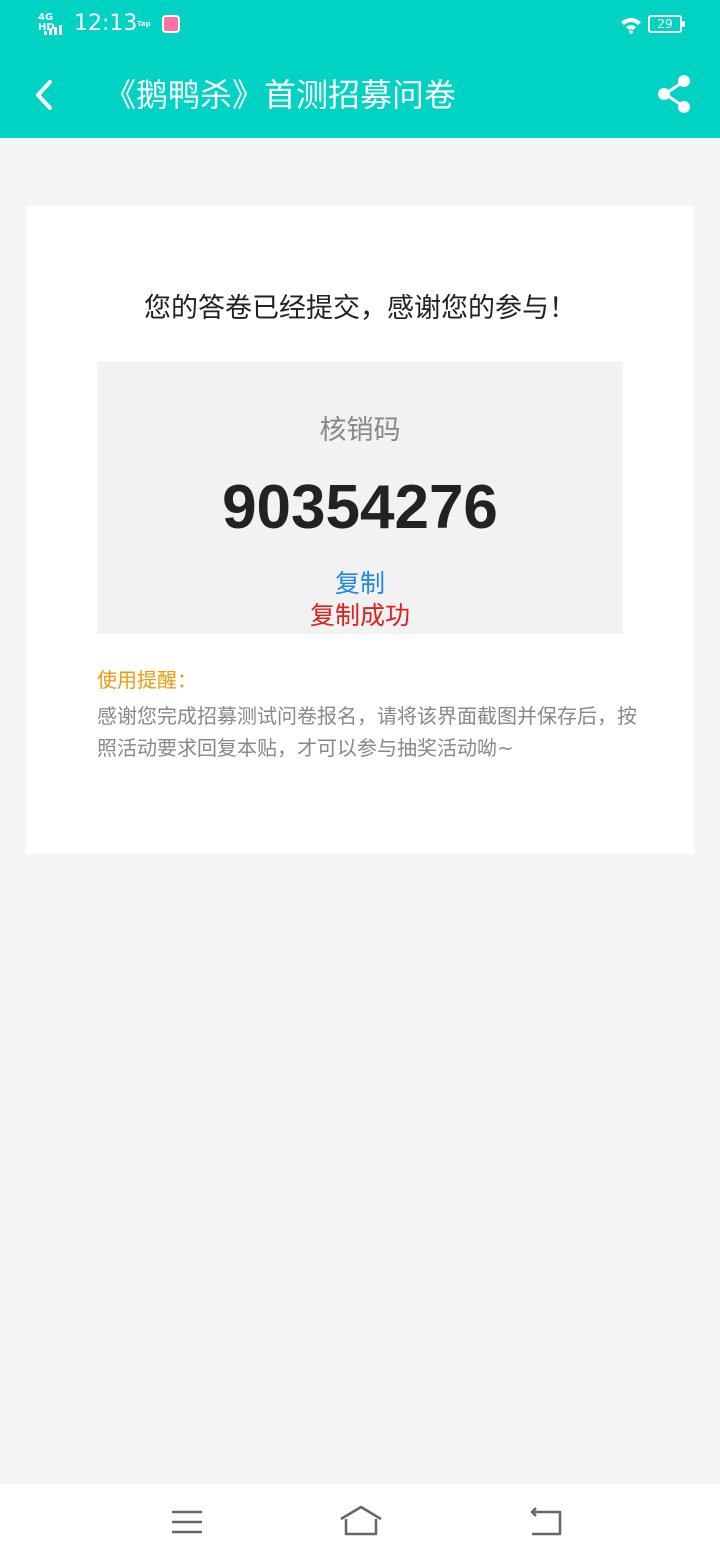 This screenshot has height=1560, width=720. What do you see at coordinates (106, 23) in the screenshot?
I see `status-time: 12:13` at bounding box center [106, 23].